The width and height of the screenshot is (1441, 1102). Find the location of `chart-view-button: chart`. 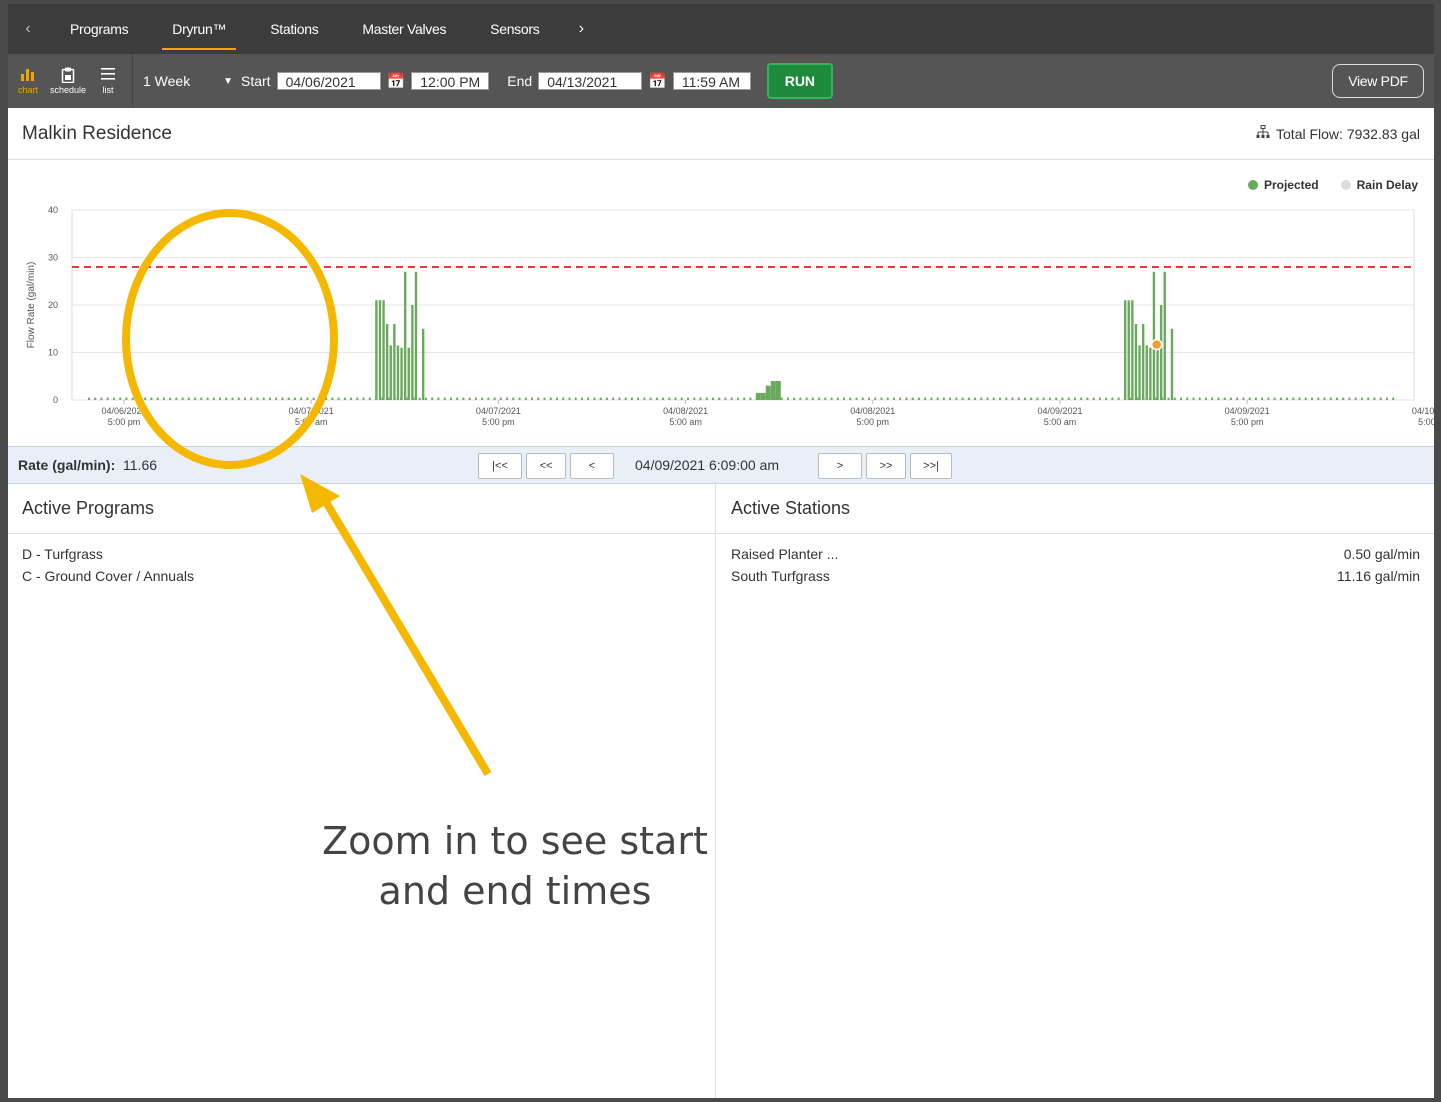

chart-view-button: chart is located at coordinates (28, 81).